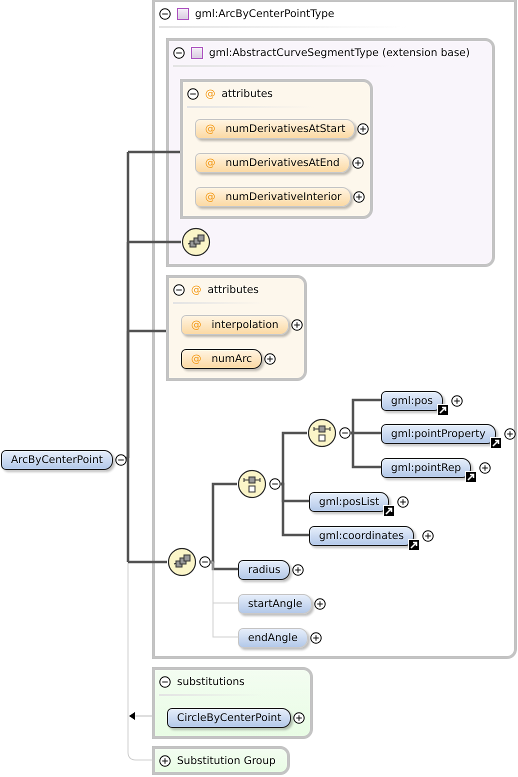  What do you see at coordinates (57, 460) in the screenshot?
I see `element-node: ArcByCenterPoint` at bounding box center [57, 460].